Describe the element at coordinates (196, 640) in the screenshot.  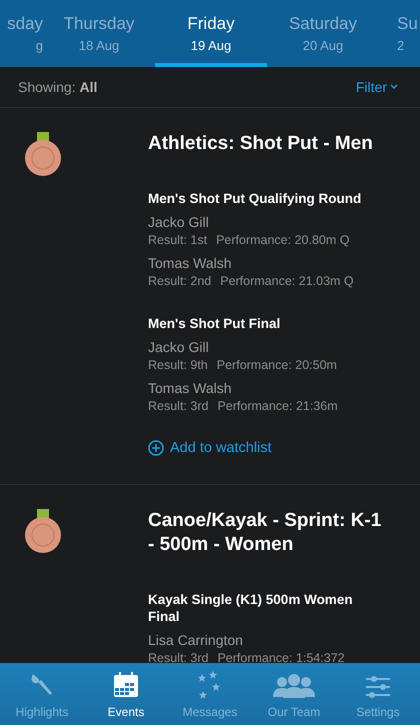
I see `athlete-name: Lisa Carrington` at that location.